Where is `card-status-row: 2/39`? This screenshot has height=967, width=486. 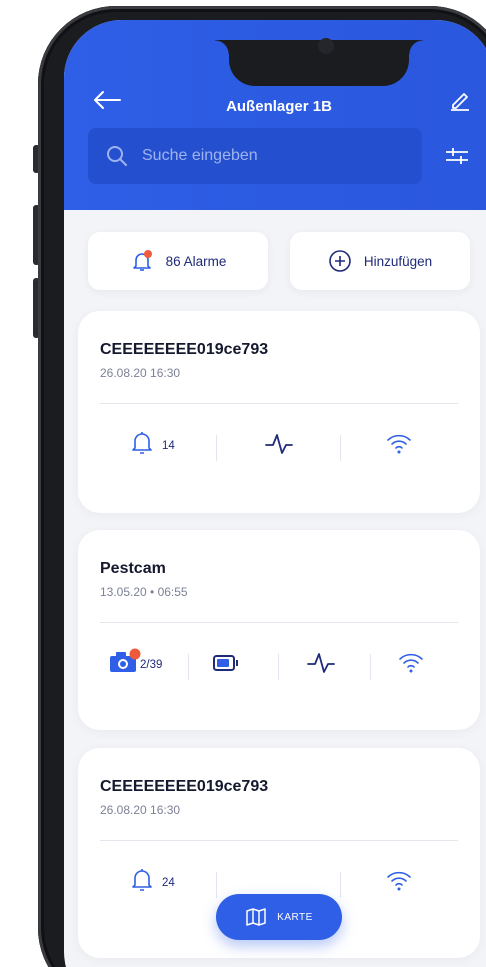
card-status-row: 2/39 is located at coordinates (279, 664).